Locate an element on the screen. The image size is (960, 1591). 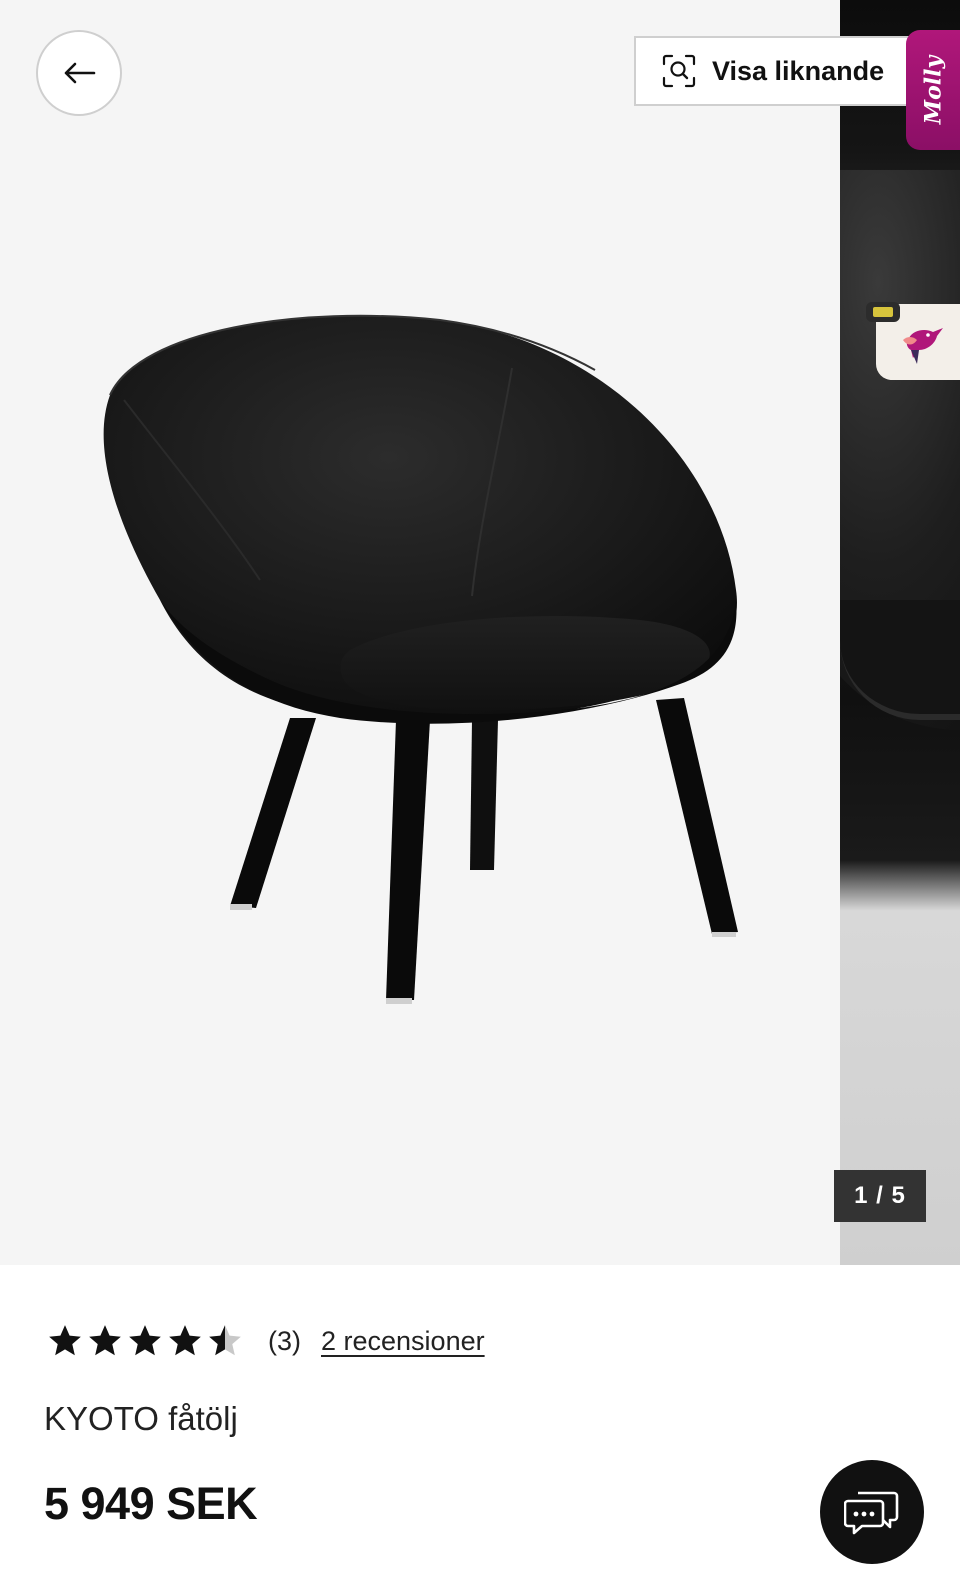
product-image-next-peek is located at coordinates (900, 632).